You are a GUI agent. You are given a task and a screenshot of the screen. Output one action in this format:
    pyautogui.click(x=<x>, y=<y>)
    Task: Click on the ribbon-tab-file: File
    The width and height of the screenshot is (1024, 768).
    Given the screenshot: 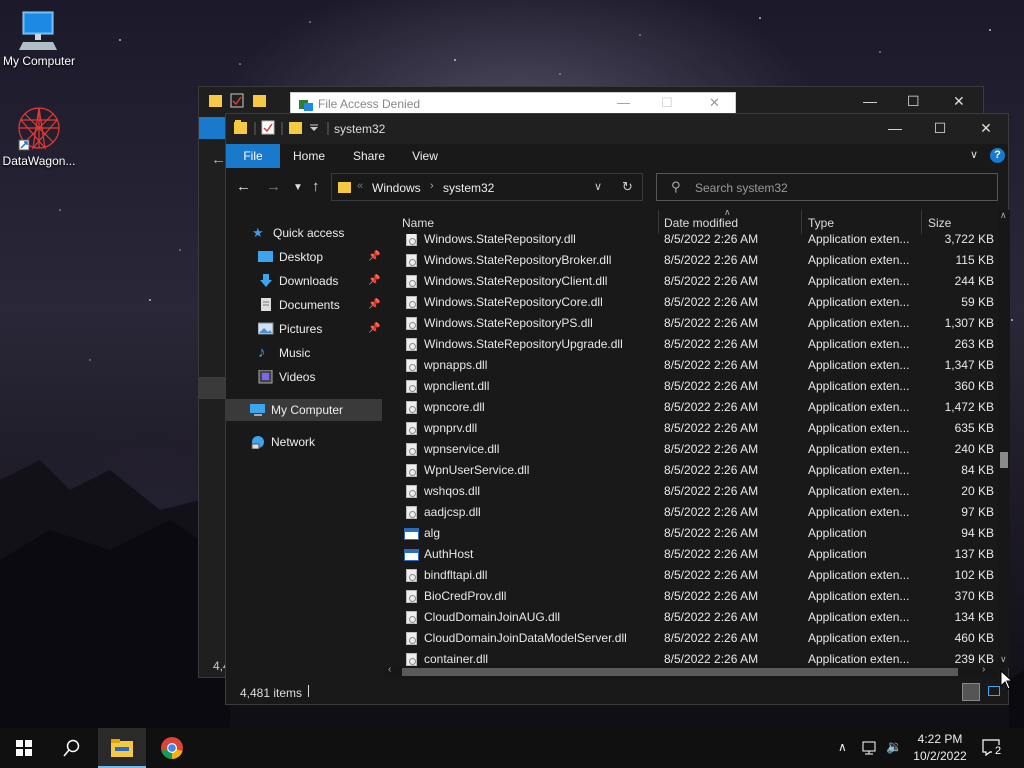 What is the action you would take?
    pyautogui.click(x=253, y=156)
    